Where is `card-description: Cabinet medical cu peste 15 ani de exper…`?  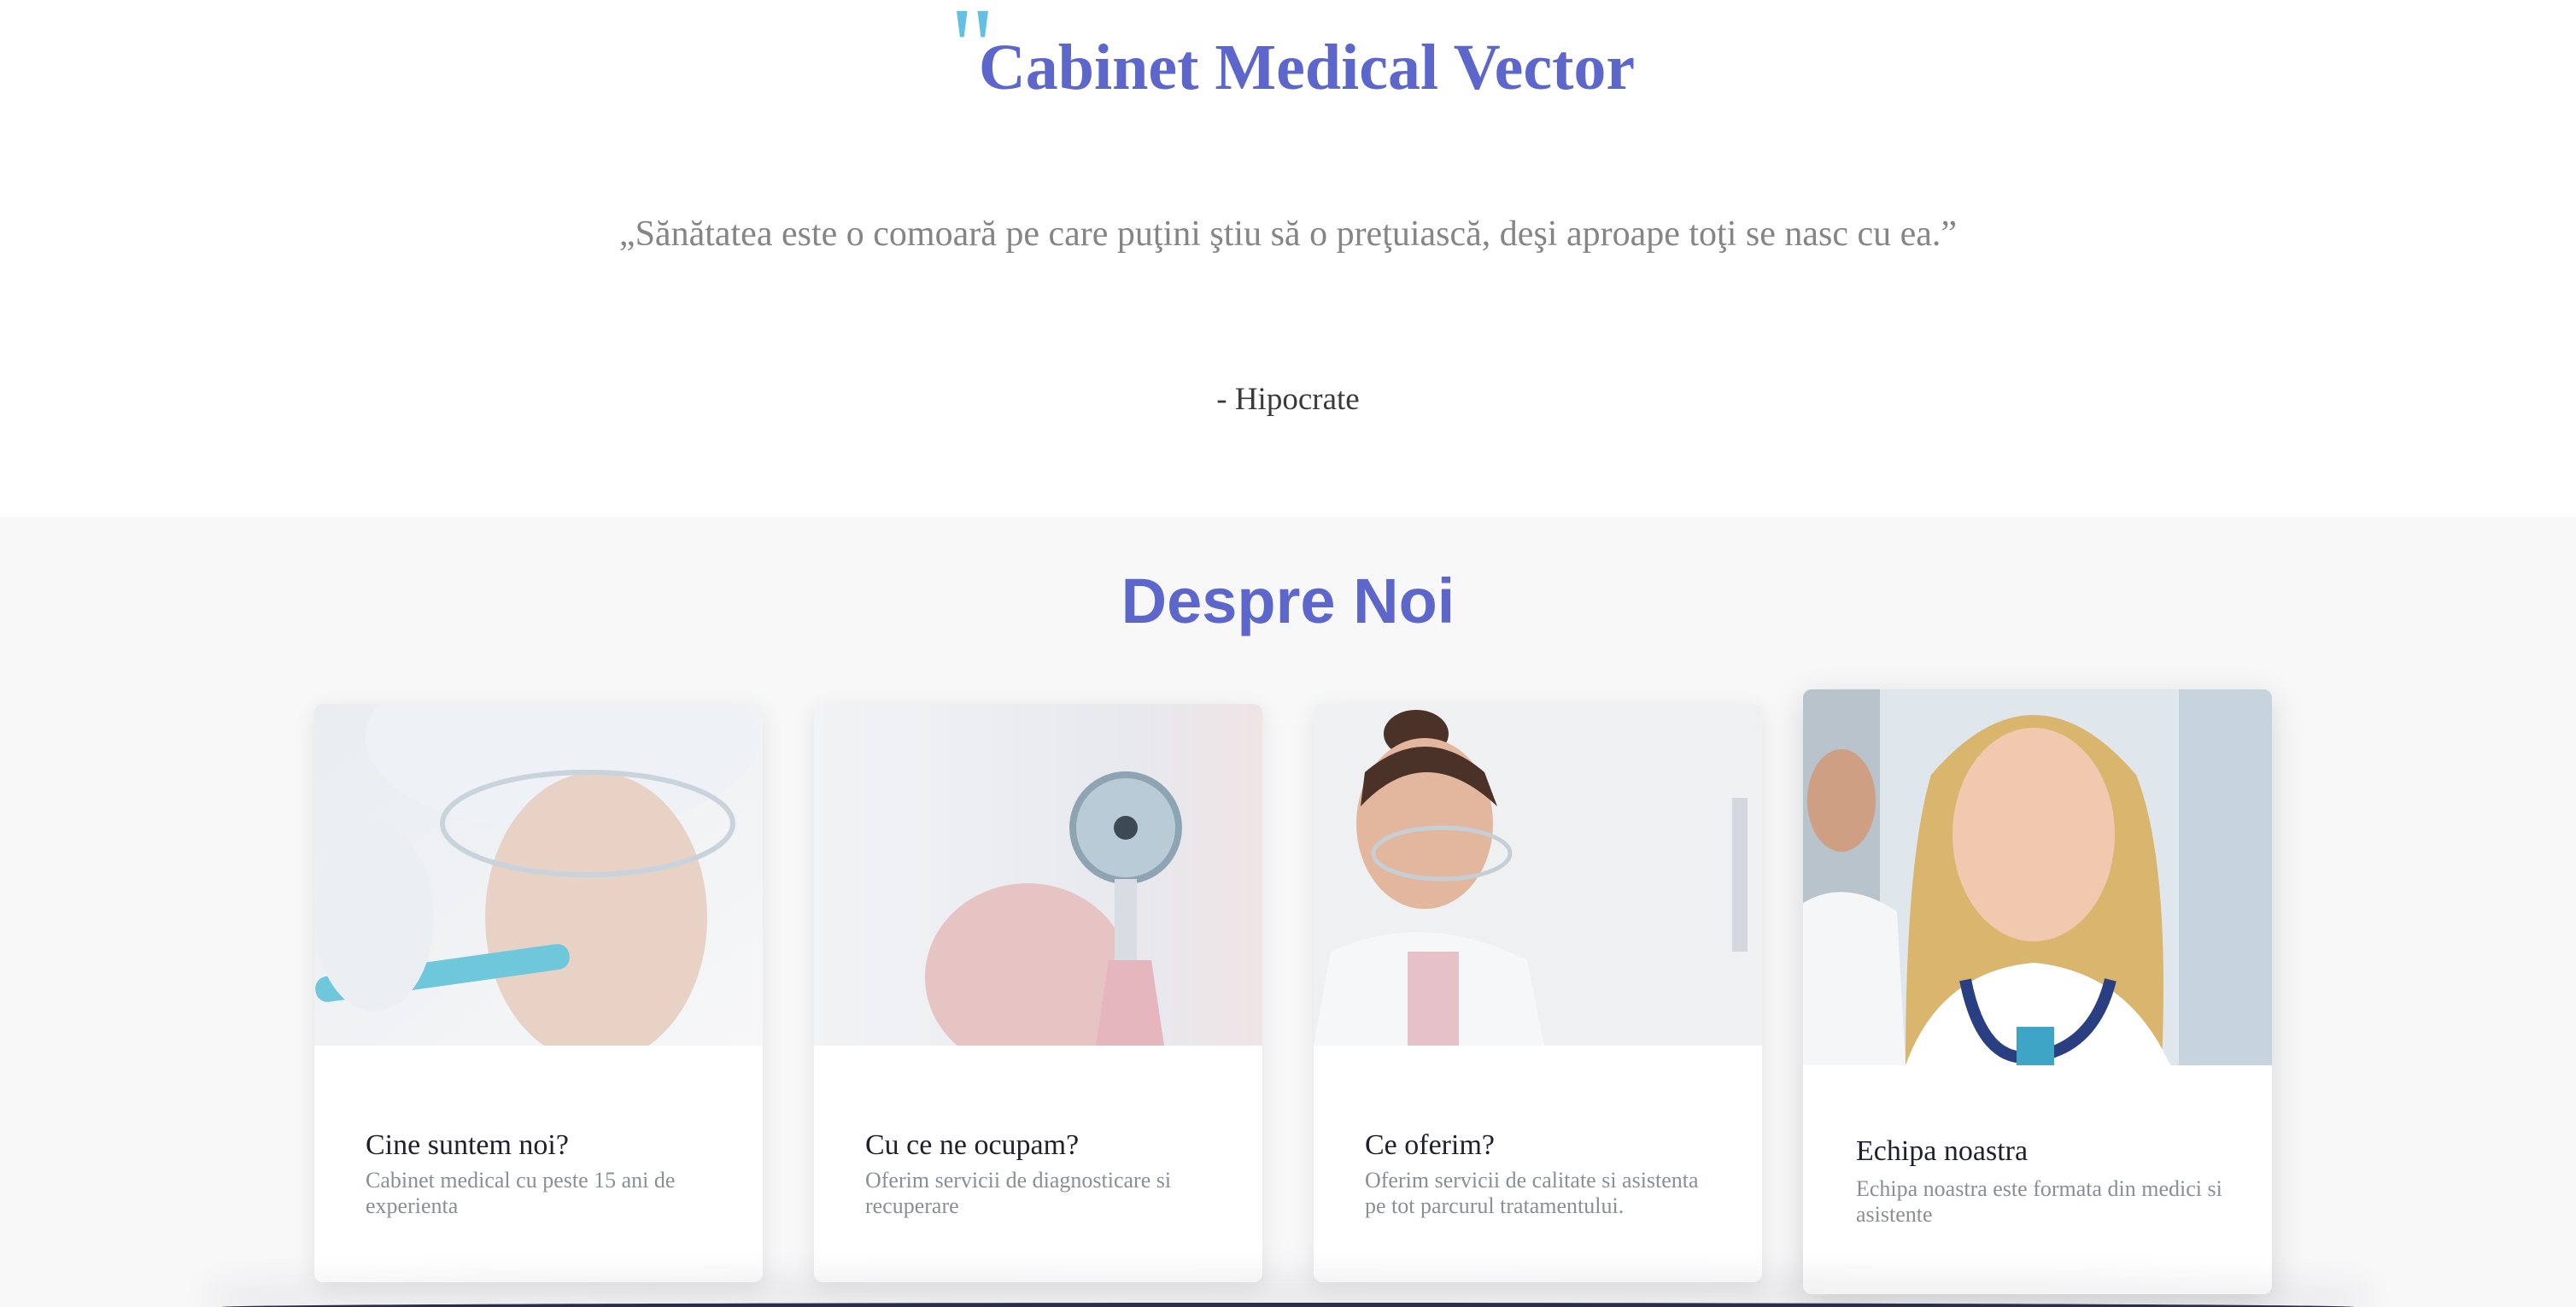 card-description: Cabinet medical cu peste 15 ani de exper… is located at coordinates (521, 1193).